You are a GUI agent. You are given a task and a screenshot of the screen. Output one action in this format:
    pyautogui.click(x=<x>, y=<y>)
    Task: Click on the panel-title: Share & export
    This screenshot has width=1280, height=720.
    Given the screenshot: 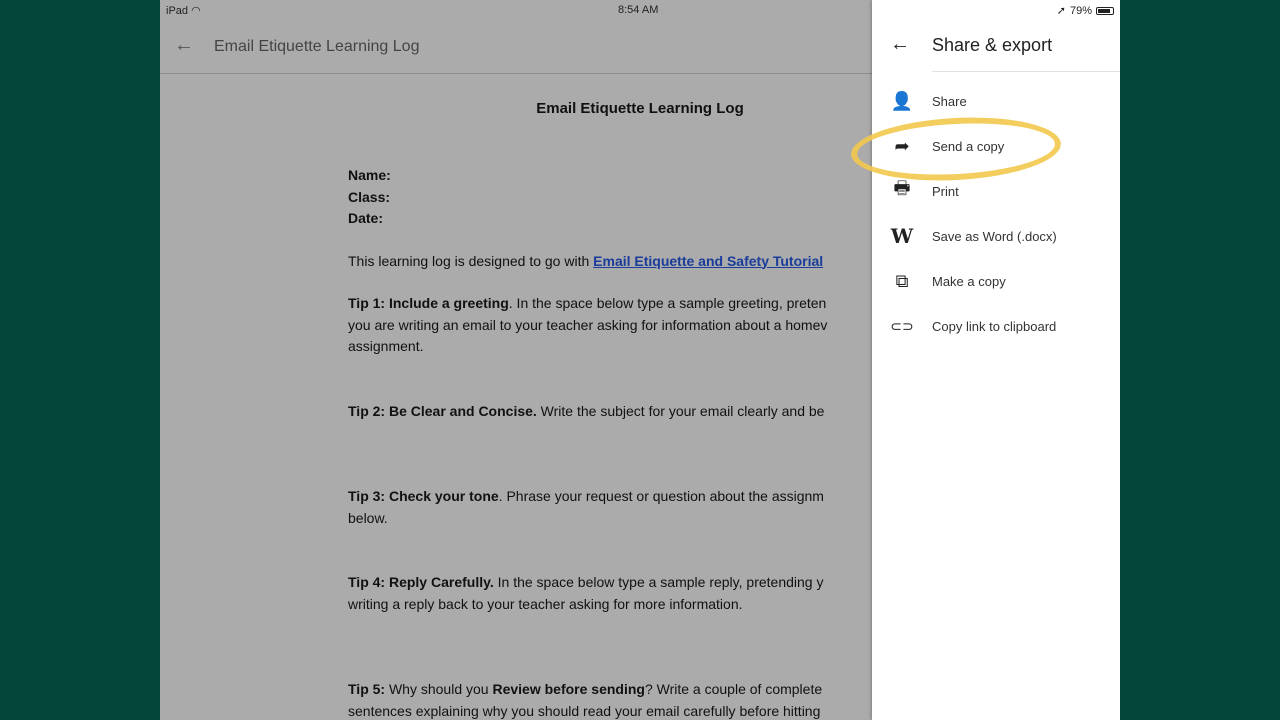 What is the action you would take?
    pyautogui.click(x=992, y=45)
    